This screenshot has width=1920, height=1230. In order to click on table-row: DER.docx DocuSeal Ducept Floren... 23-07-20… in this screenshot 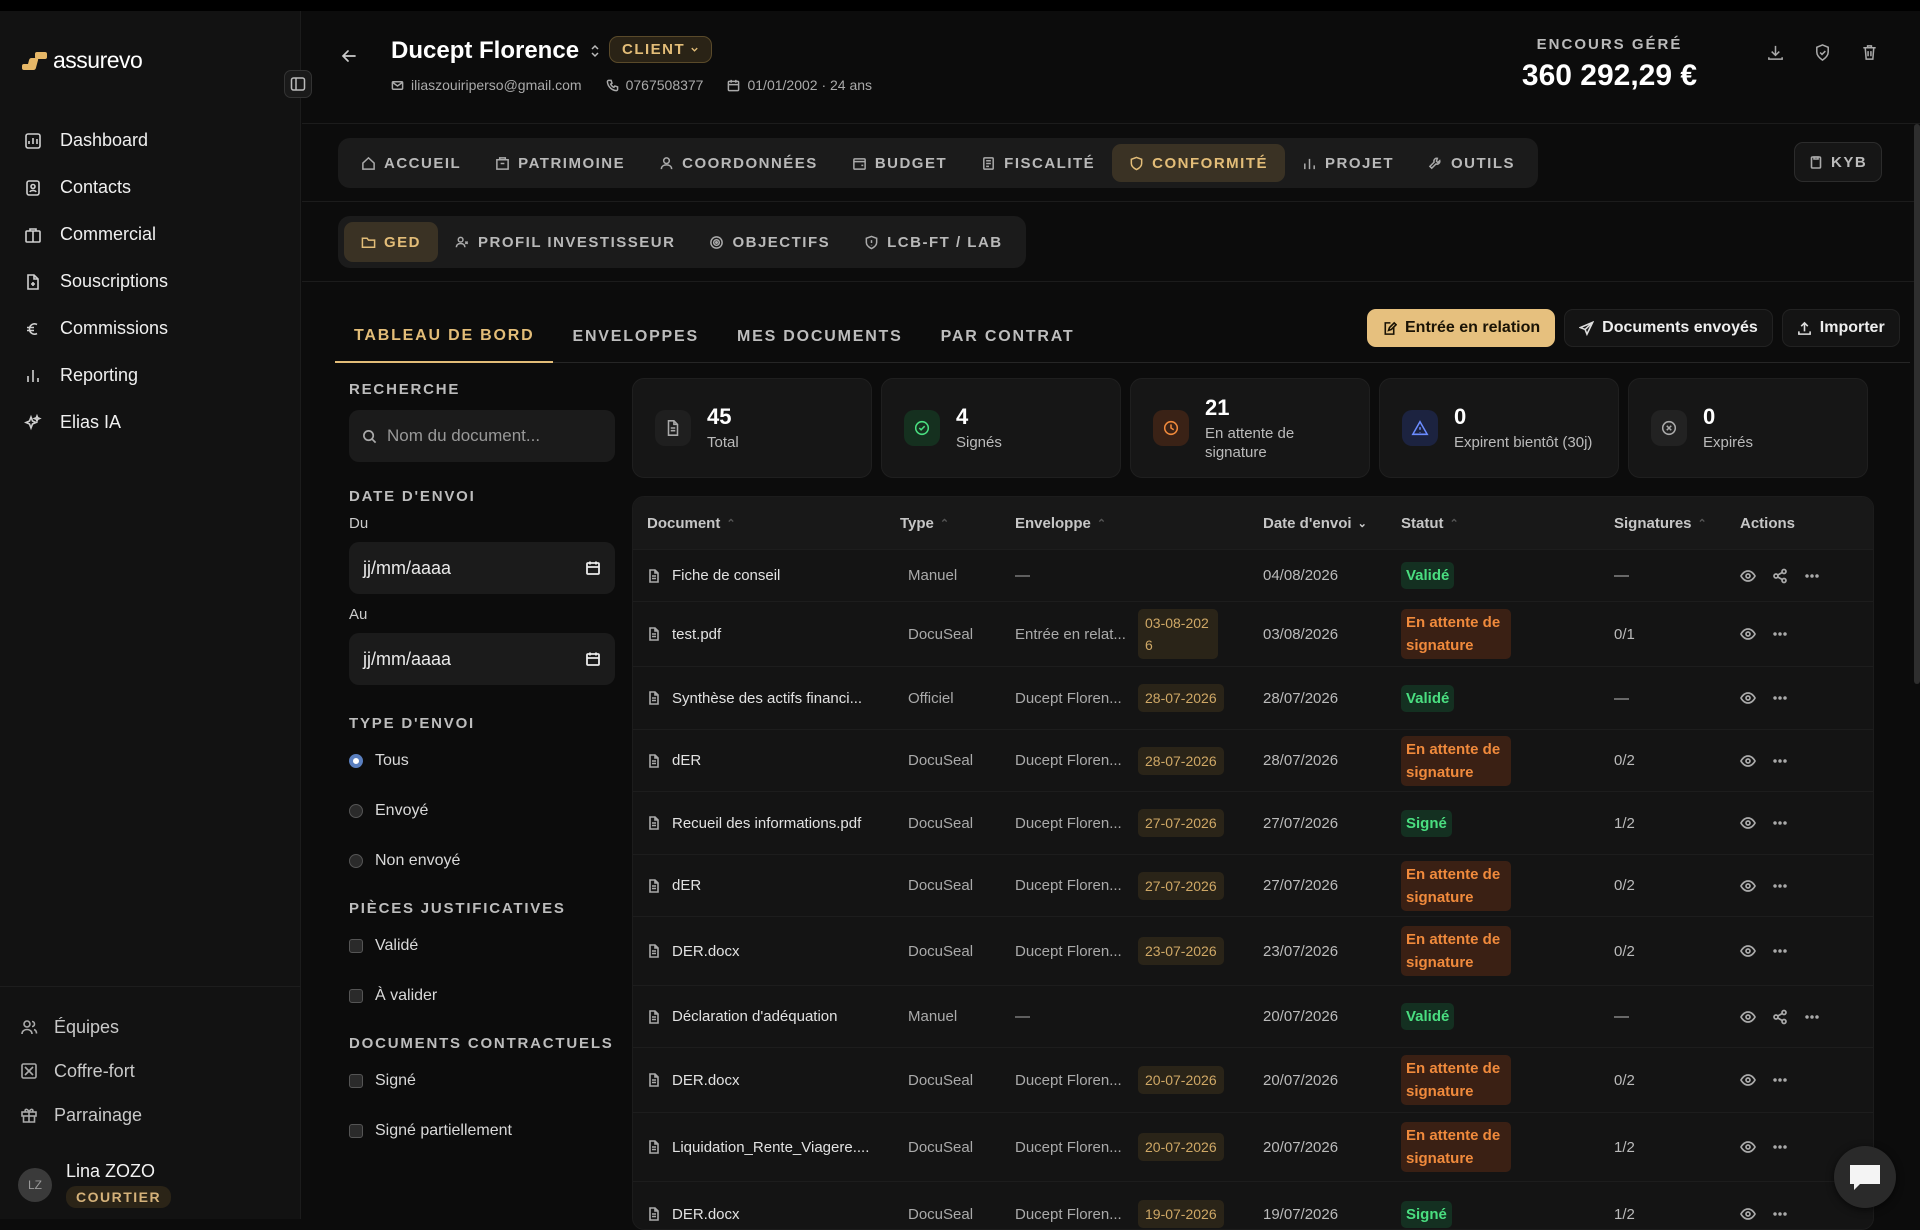, I will do `click(1253, 950)`.